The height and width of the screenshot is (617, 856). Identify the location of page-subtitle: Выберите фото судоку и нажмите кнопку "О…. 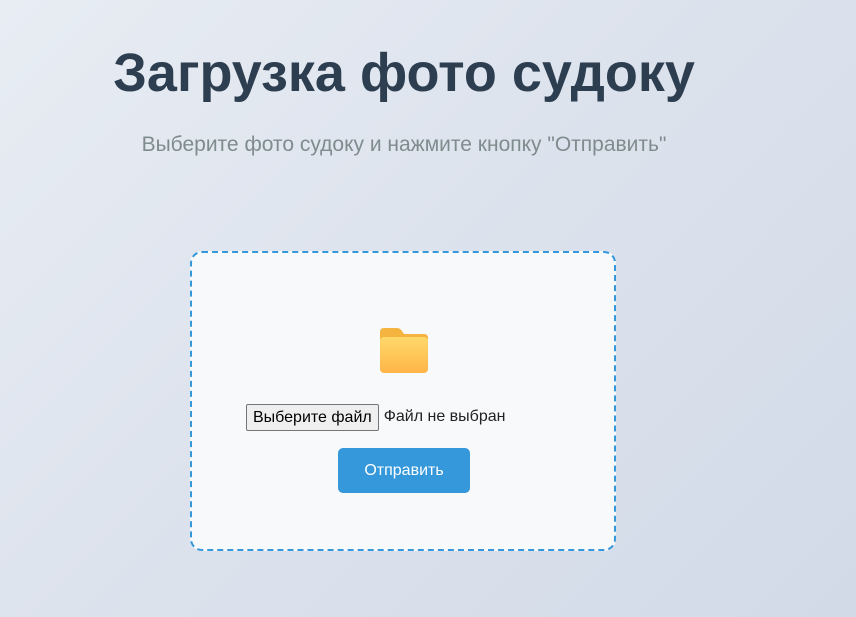
(404, 144).